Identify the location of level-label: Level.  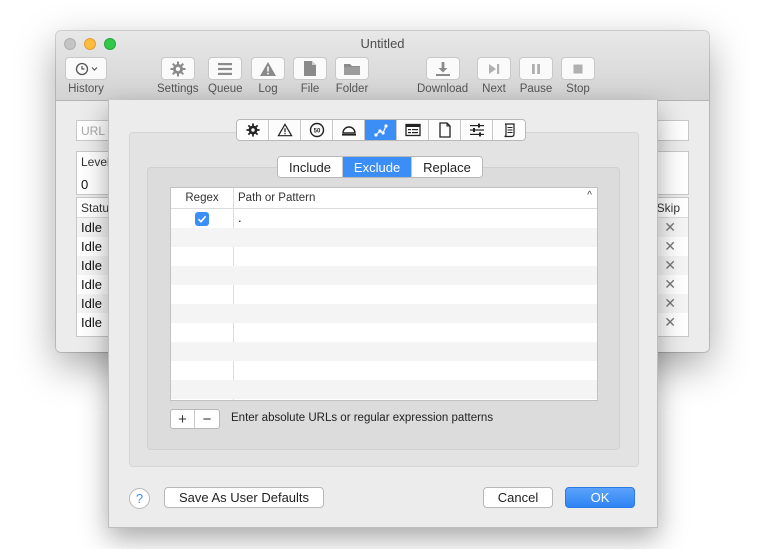
(95, 162).